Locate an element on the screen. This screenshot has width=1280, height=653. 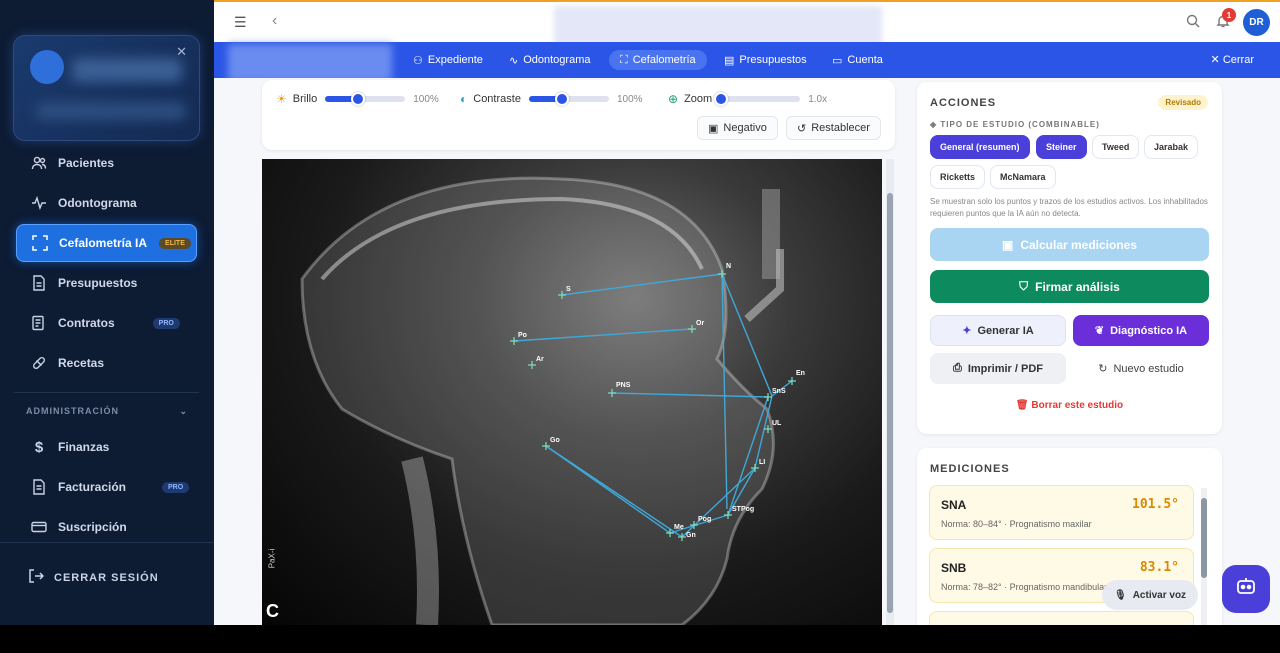
zoom-control: ⊕ Zoom 1.0x is located at coordinates (747, 99).